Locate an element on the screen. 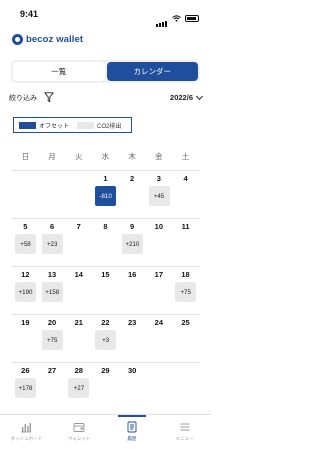 Image resolution: width=320 pixels, height=450 pixels. day-number: 23 is located at coordinates (132, 322).